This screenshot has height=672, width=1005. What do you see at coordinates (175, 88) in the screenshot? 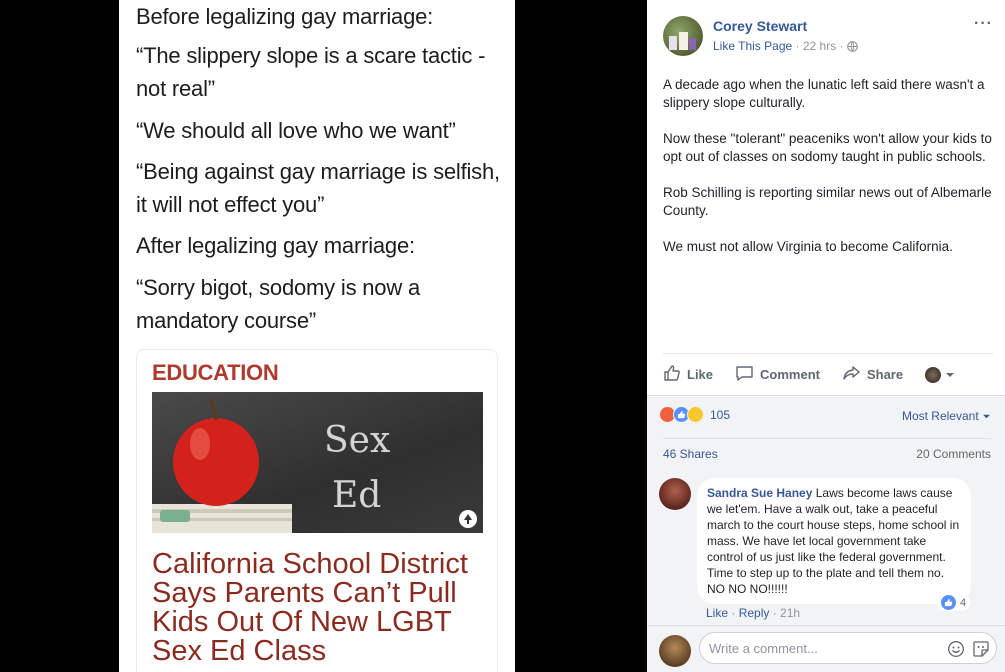
I see `meme-quote-1b: not real”` at bounding box center [175, 88].